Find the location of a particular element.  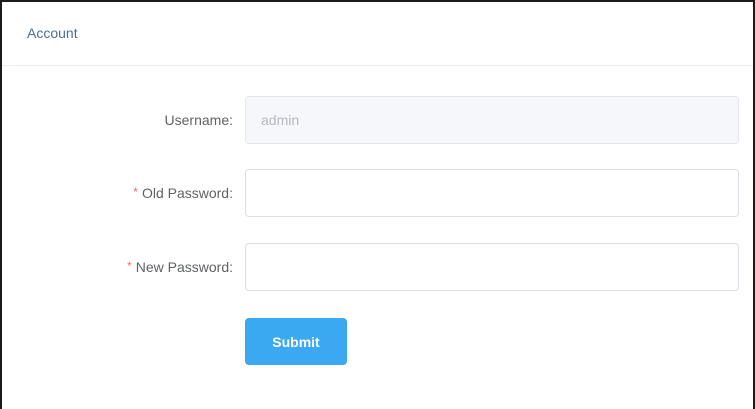

old-password-row: * Old Password: is located at coordinates (377, 193).